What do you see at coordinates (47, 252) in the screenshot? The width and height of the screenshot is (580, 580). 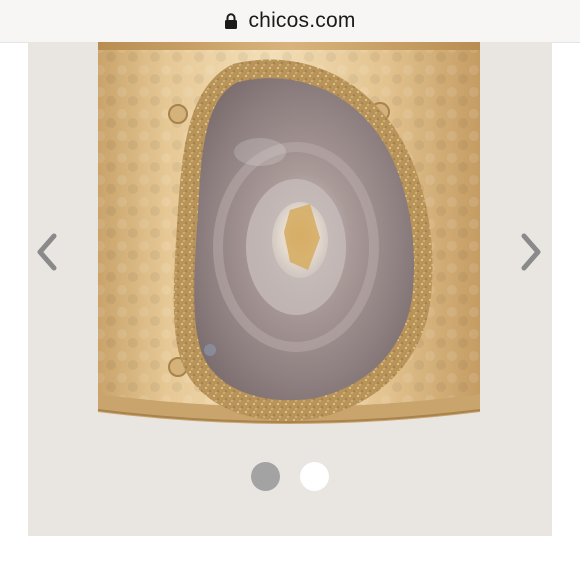 I see `chevron-left-icon` at bounding box center [47, 252].